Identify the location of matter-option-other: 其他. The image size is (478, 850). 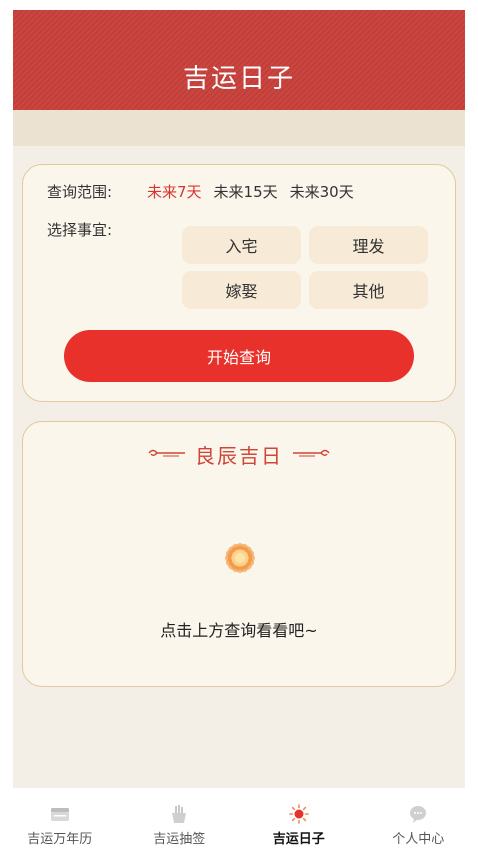
(368, 290).